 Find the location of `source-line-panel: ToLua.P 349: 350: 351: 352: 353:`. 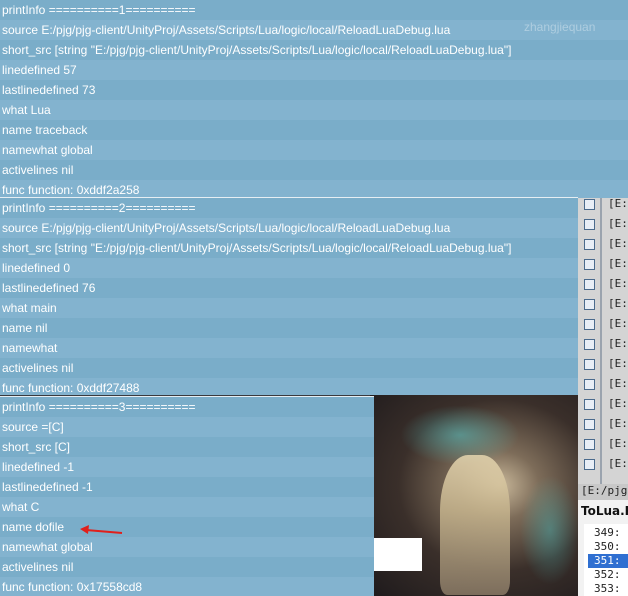

source-line-panel: ToLua.P 349: 350: 351: 352: 353: is located at coordinates (603, 548).